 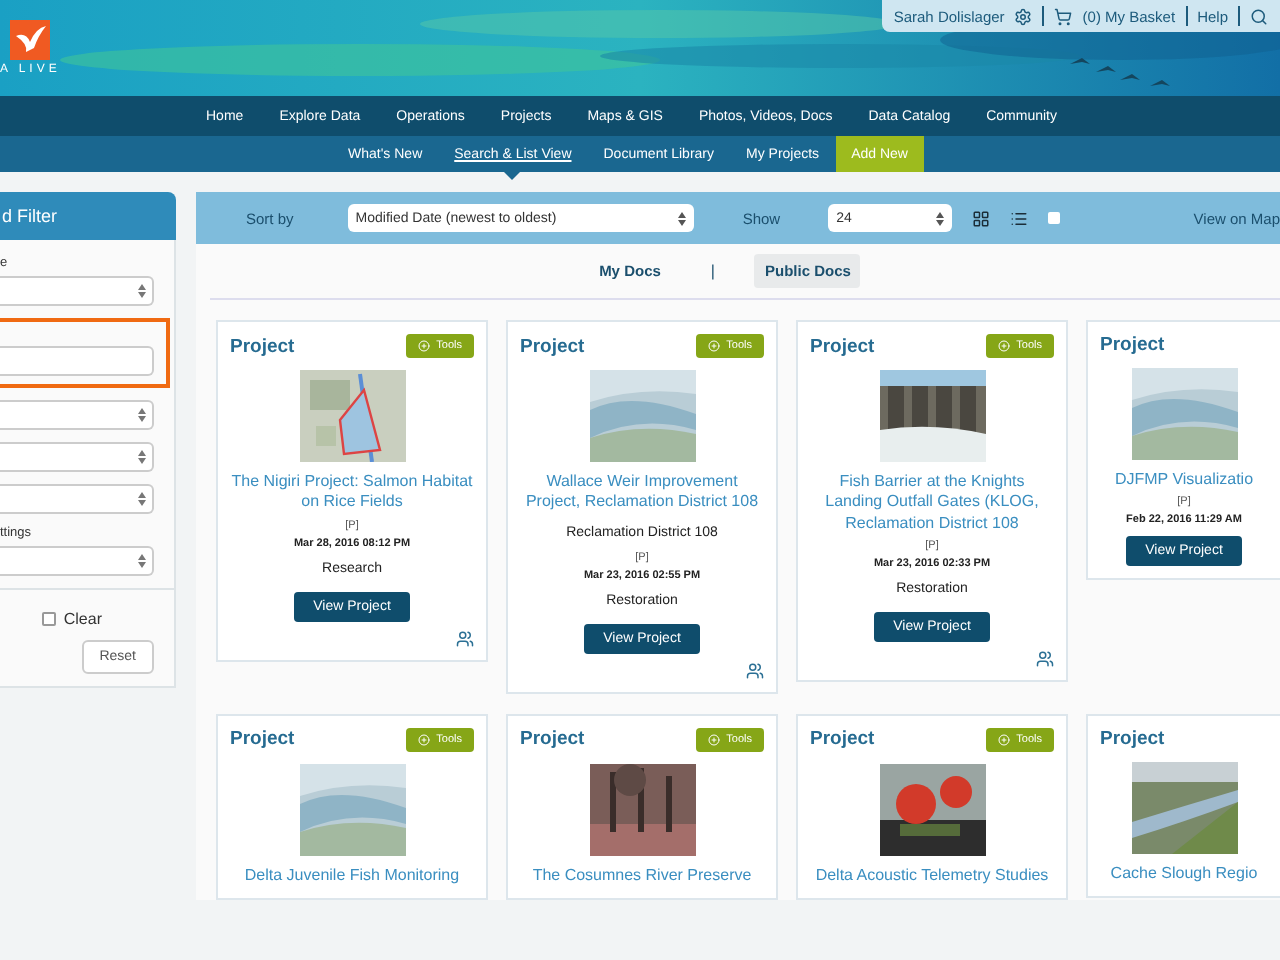 What do you see at coordinates (88, 216) in the screenshot?
I see `filter-title: d Filter` at bounding box center [88, 216].